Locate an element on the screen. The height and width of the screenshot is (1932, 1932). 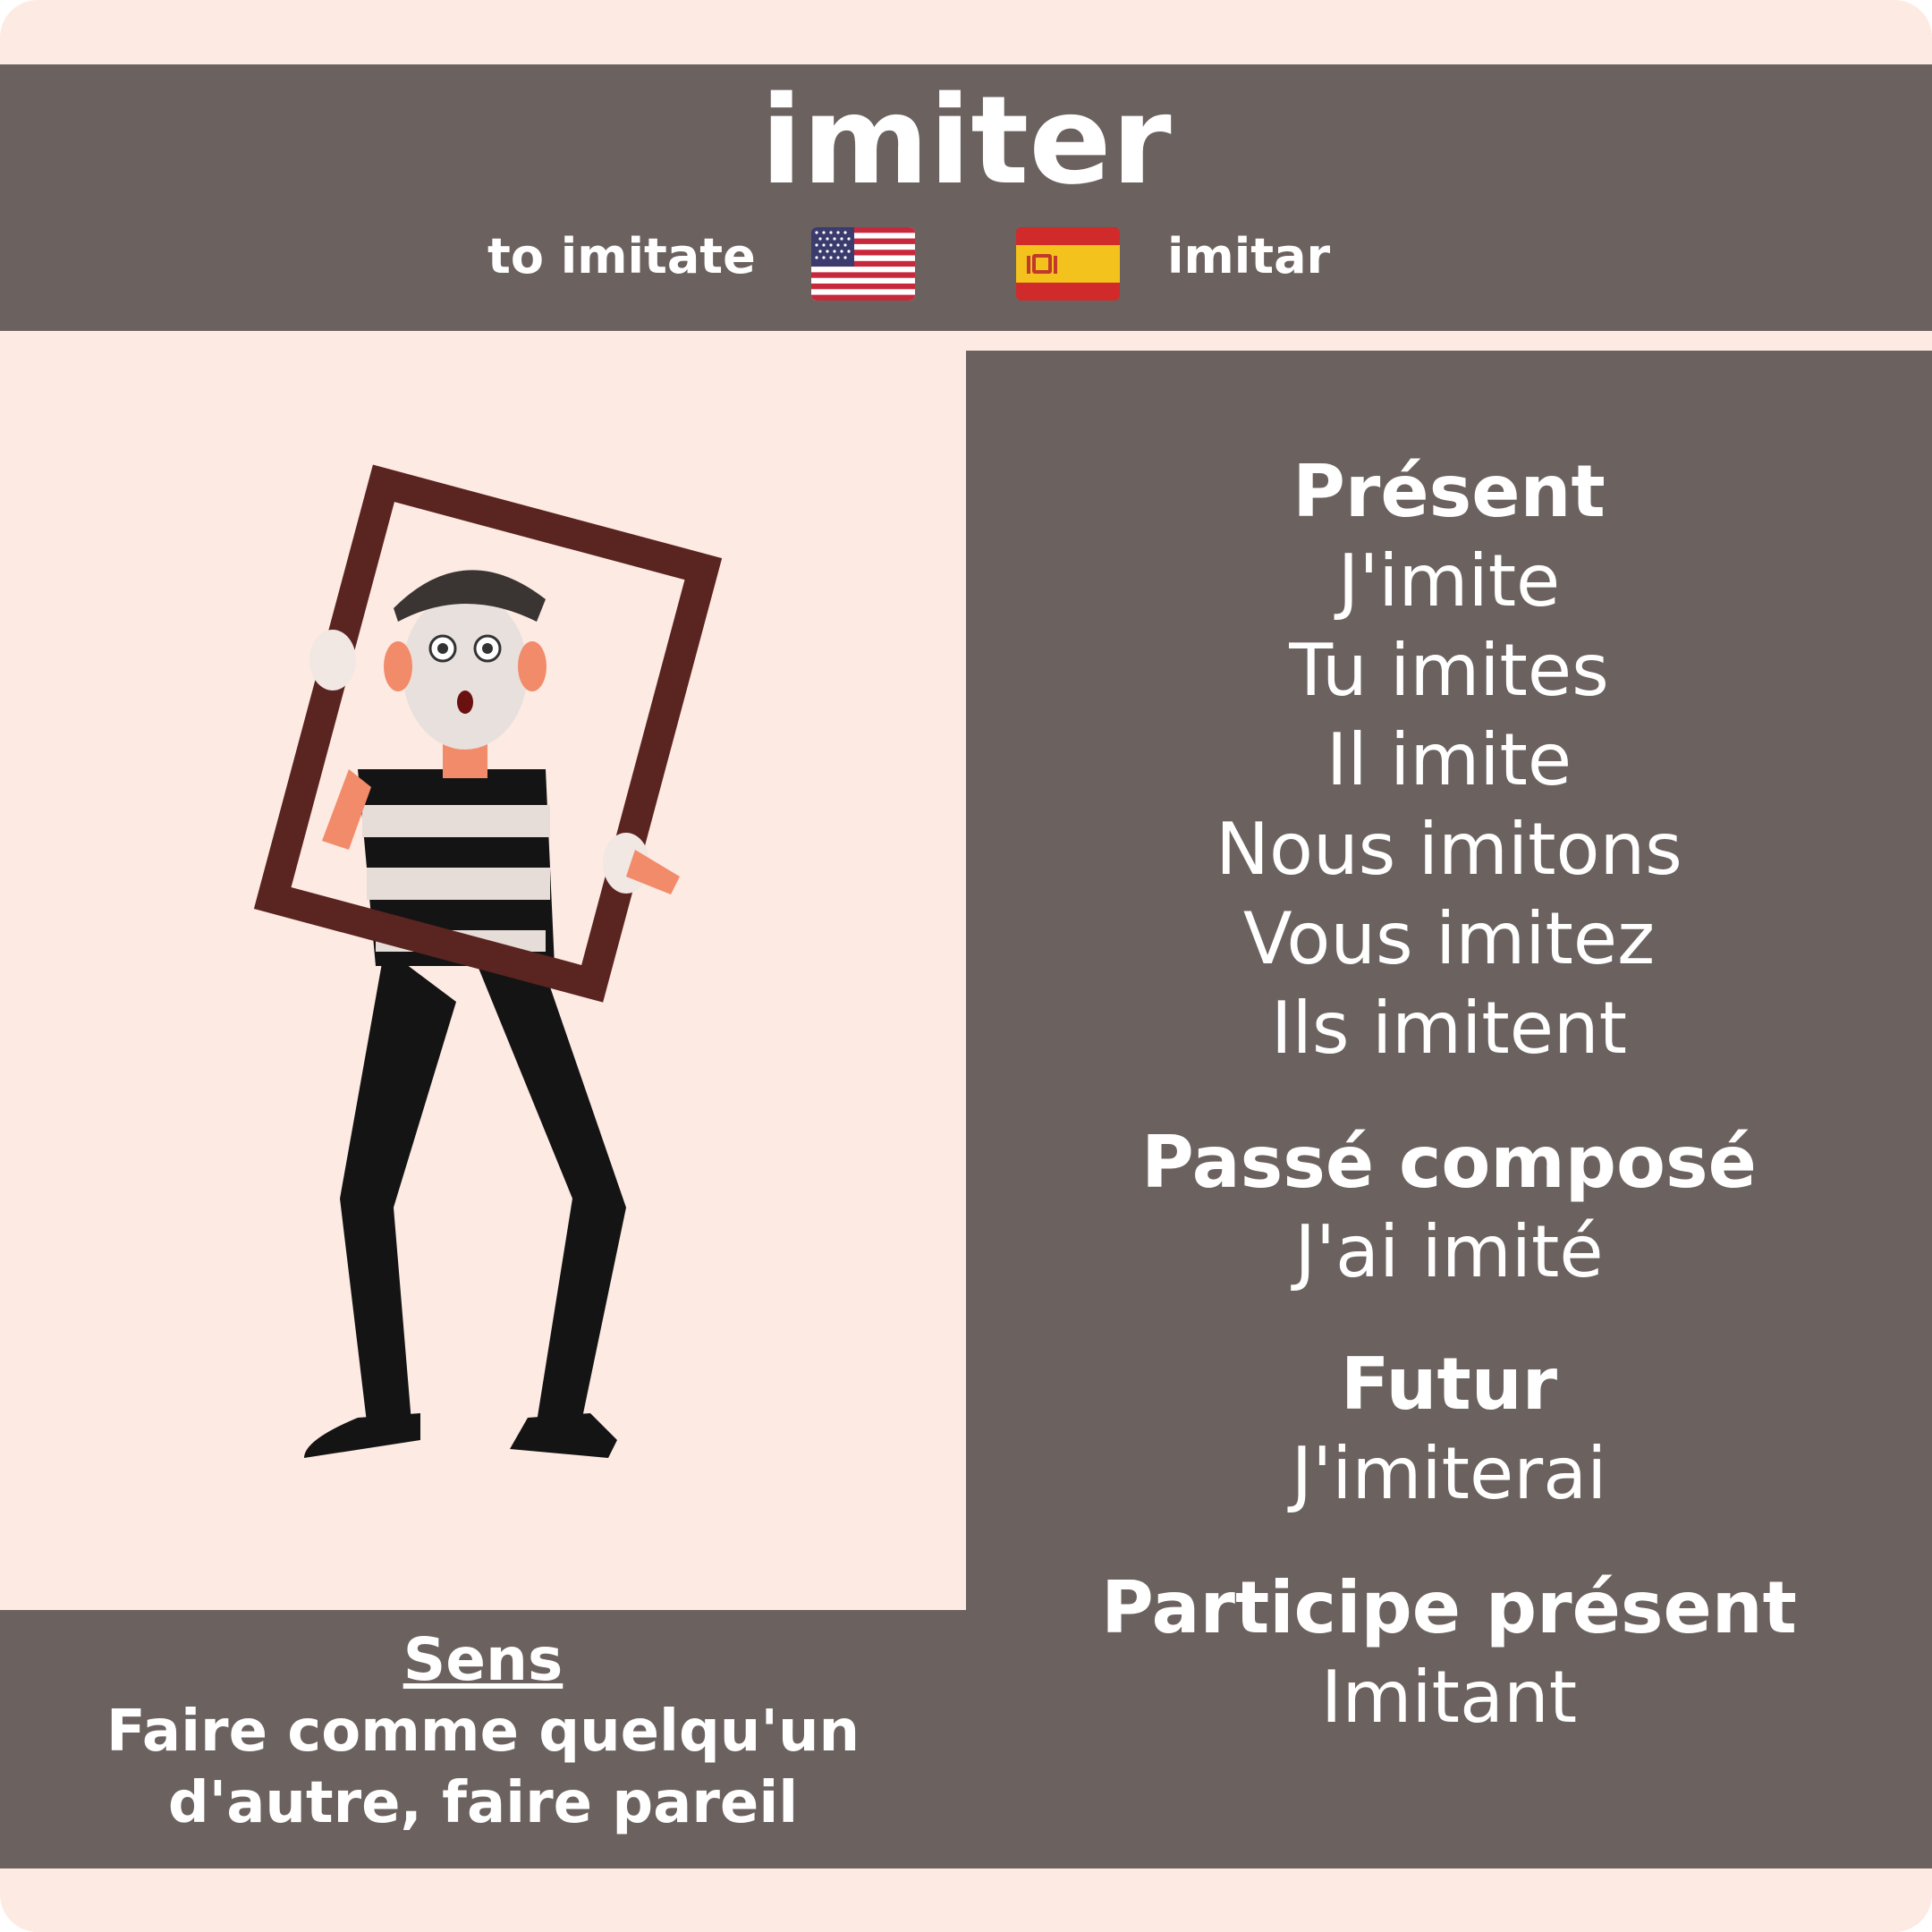
passe-compose-section: Passé composé J'ai imité is located at coordinates (1449, 1207).